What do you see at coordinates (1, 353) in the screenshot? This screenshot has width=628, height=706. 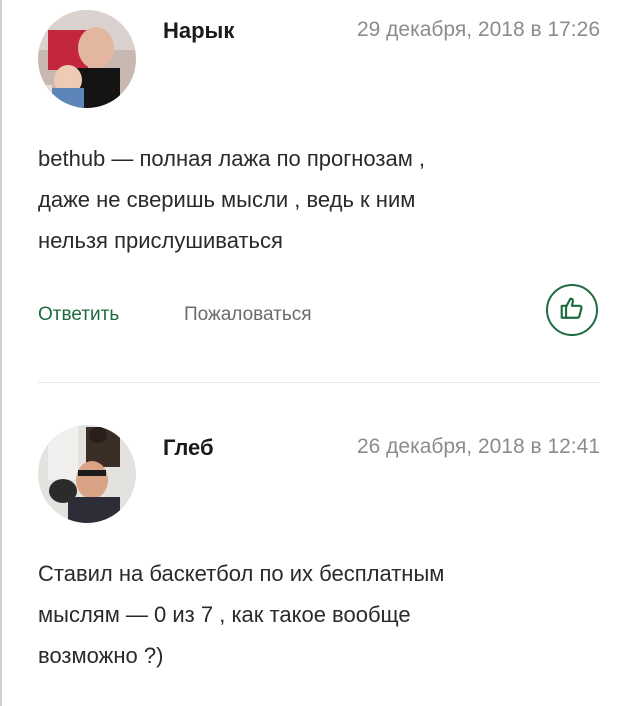 I see `frame-border` at bounding box center [1, 353].